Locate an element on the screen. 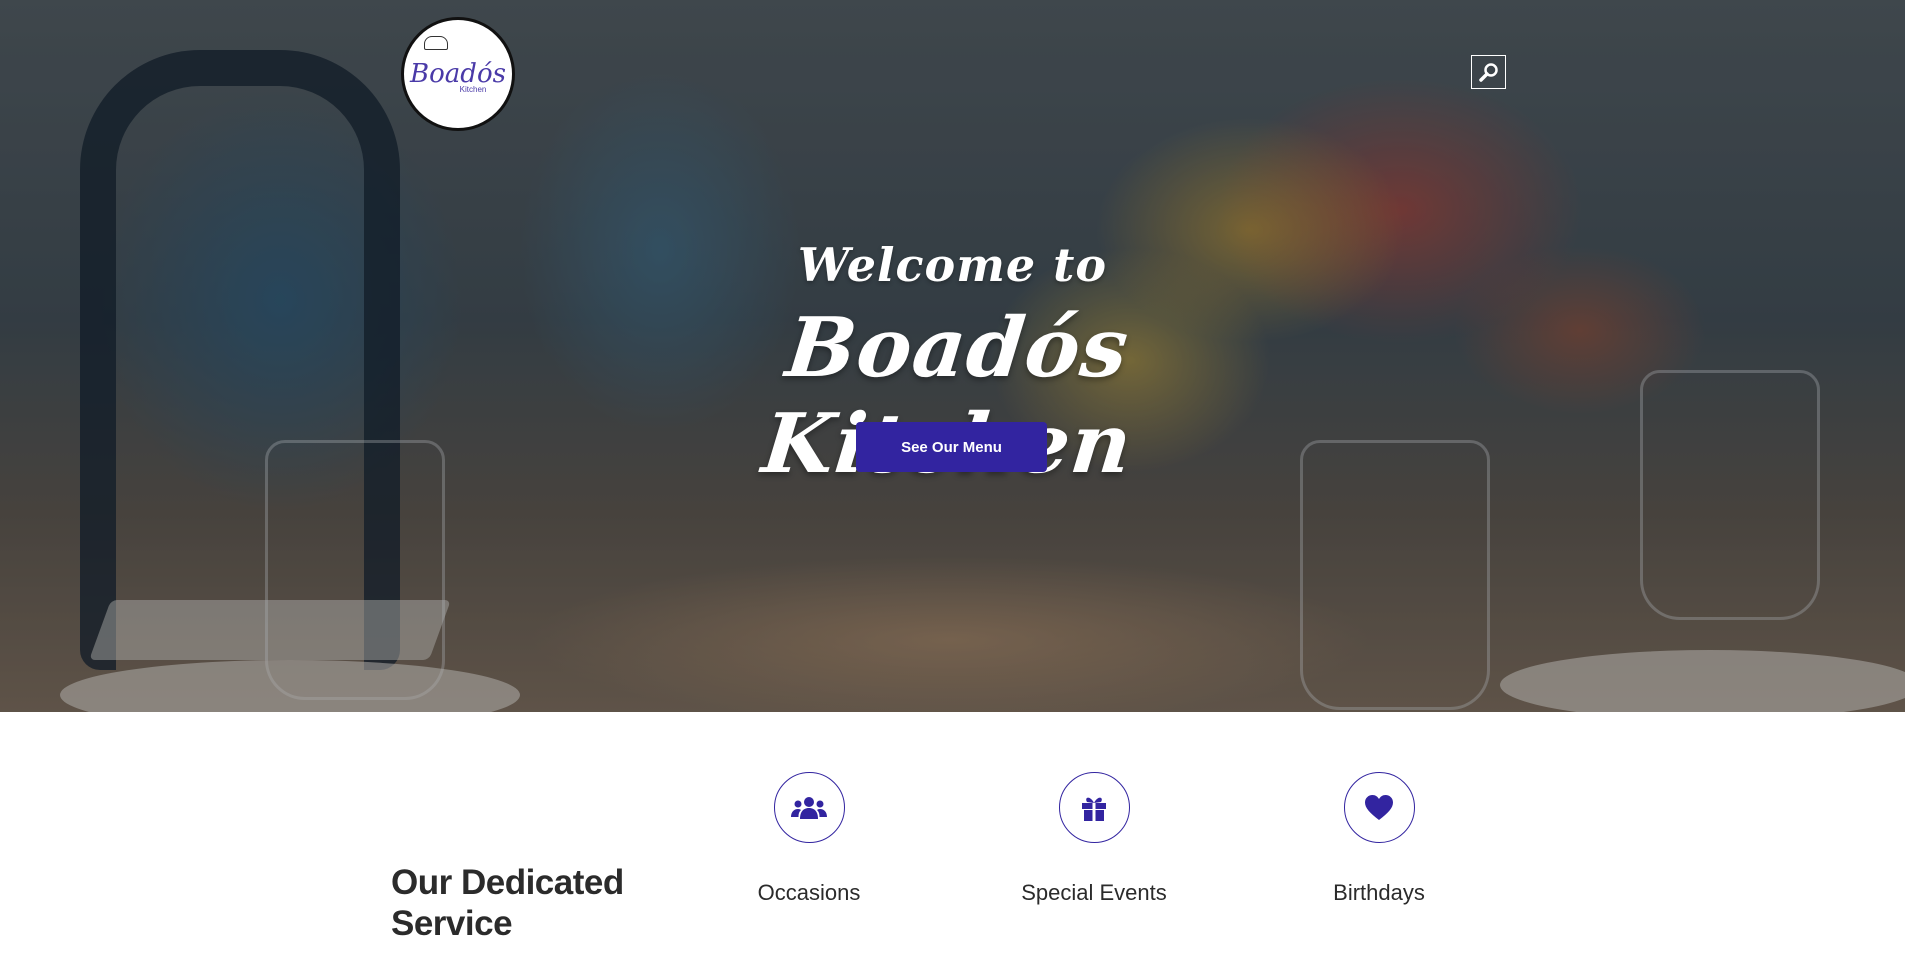 The image size is (1905, 965). services-title: Our Dedicated Service is located at coordinates (507, 903).